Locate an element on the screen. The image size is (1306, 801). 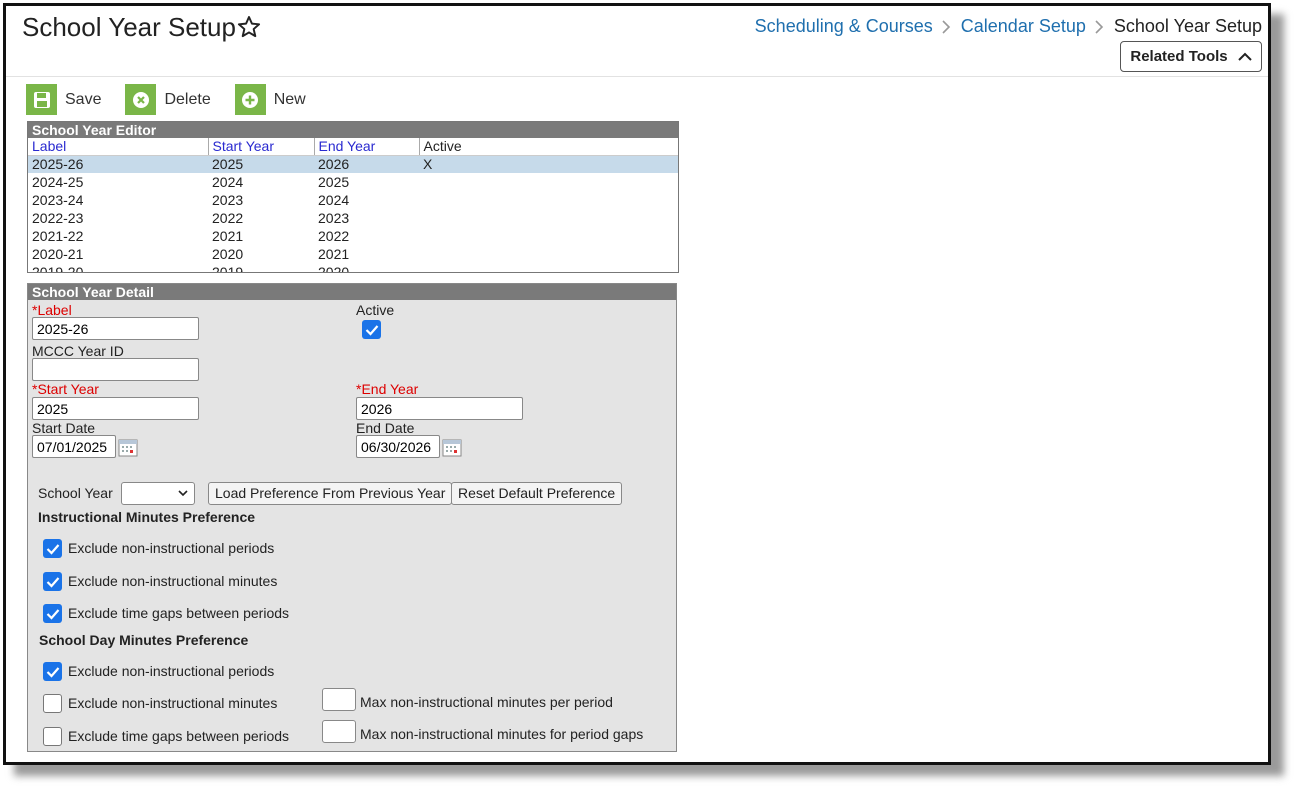
toolbar: Save Delete New is located at coordinates (166, 99).